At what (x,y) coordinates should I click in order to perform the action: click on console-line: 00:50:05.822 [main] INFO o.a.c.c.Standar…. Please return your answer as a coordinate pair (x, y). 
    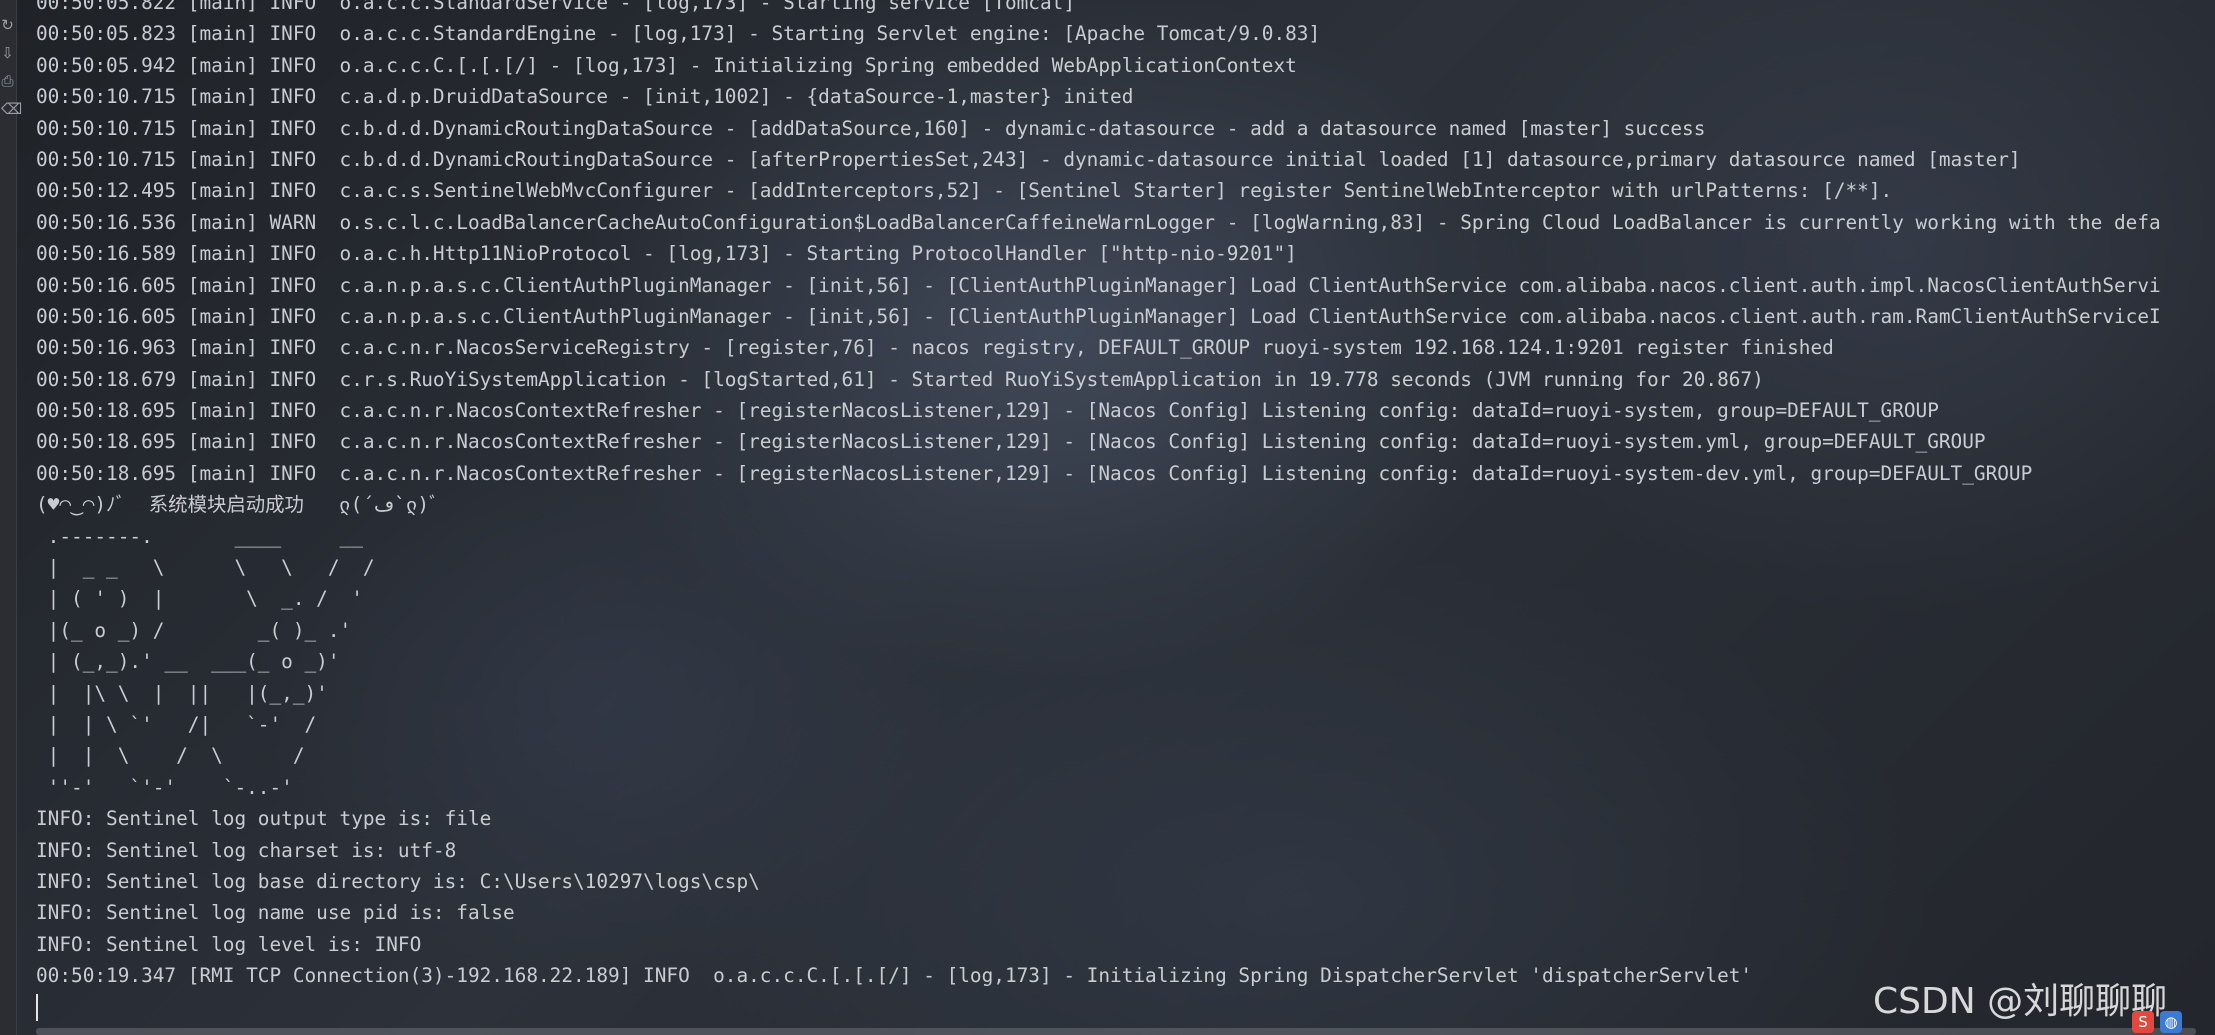
    Looking at the image, I should click on (555, 7).